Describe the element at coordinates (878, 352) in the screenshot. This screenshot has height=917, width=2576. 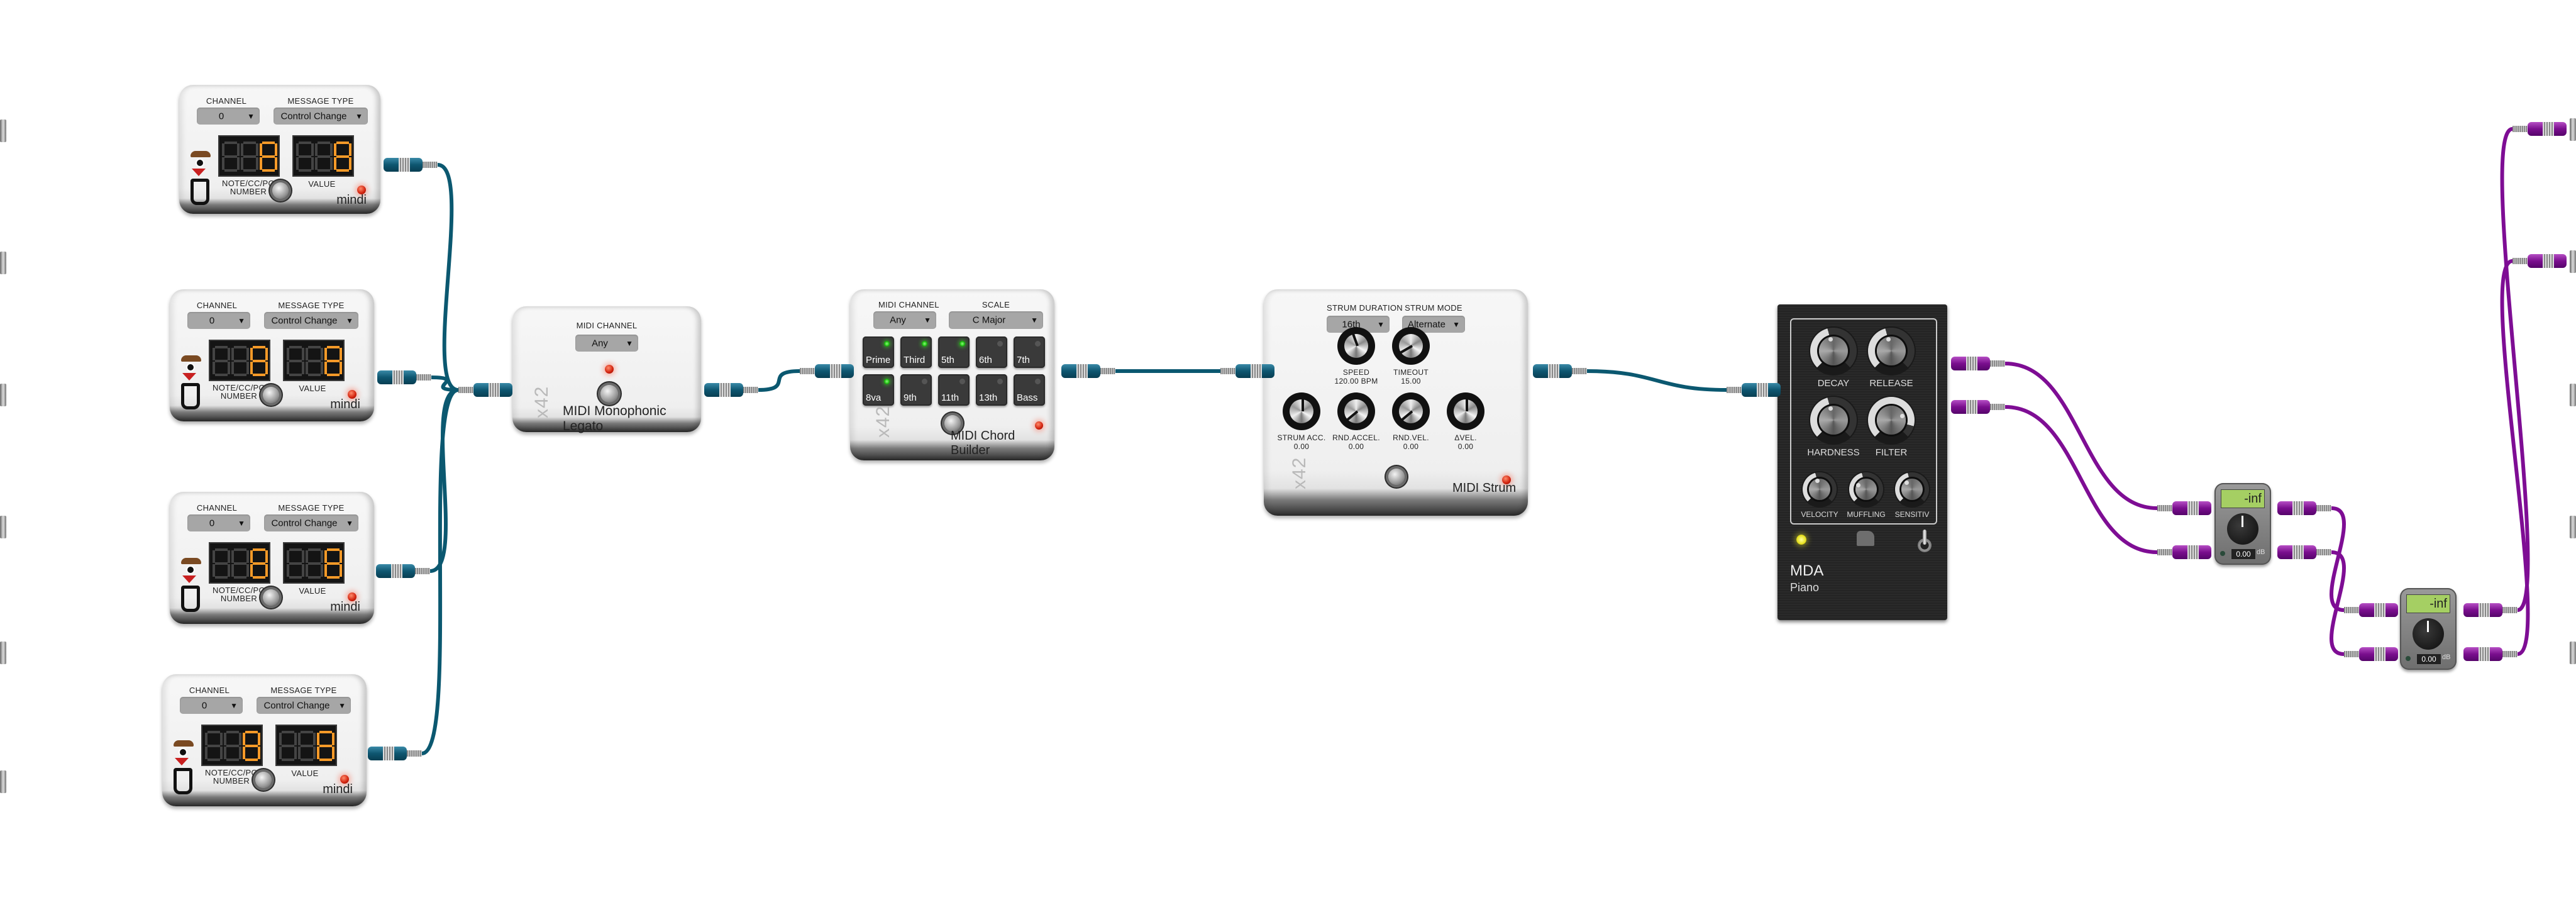
I see `chord-interval-button: Prime` at that location.